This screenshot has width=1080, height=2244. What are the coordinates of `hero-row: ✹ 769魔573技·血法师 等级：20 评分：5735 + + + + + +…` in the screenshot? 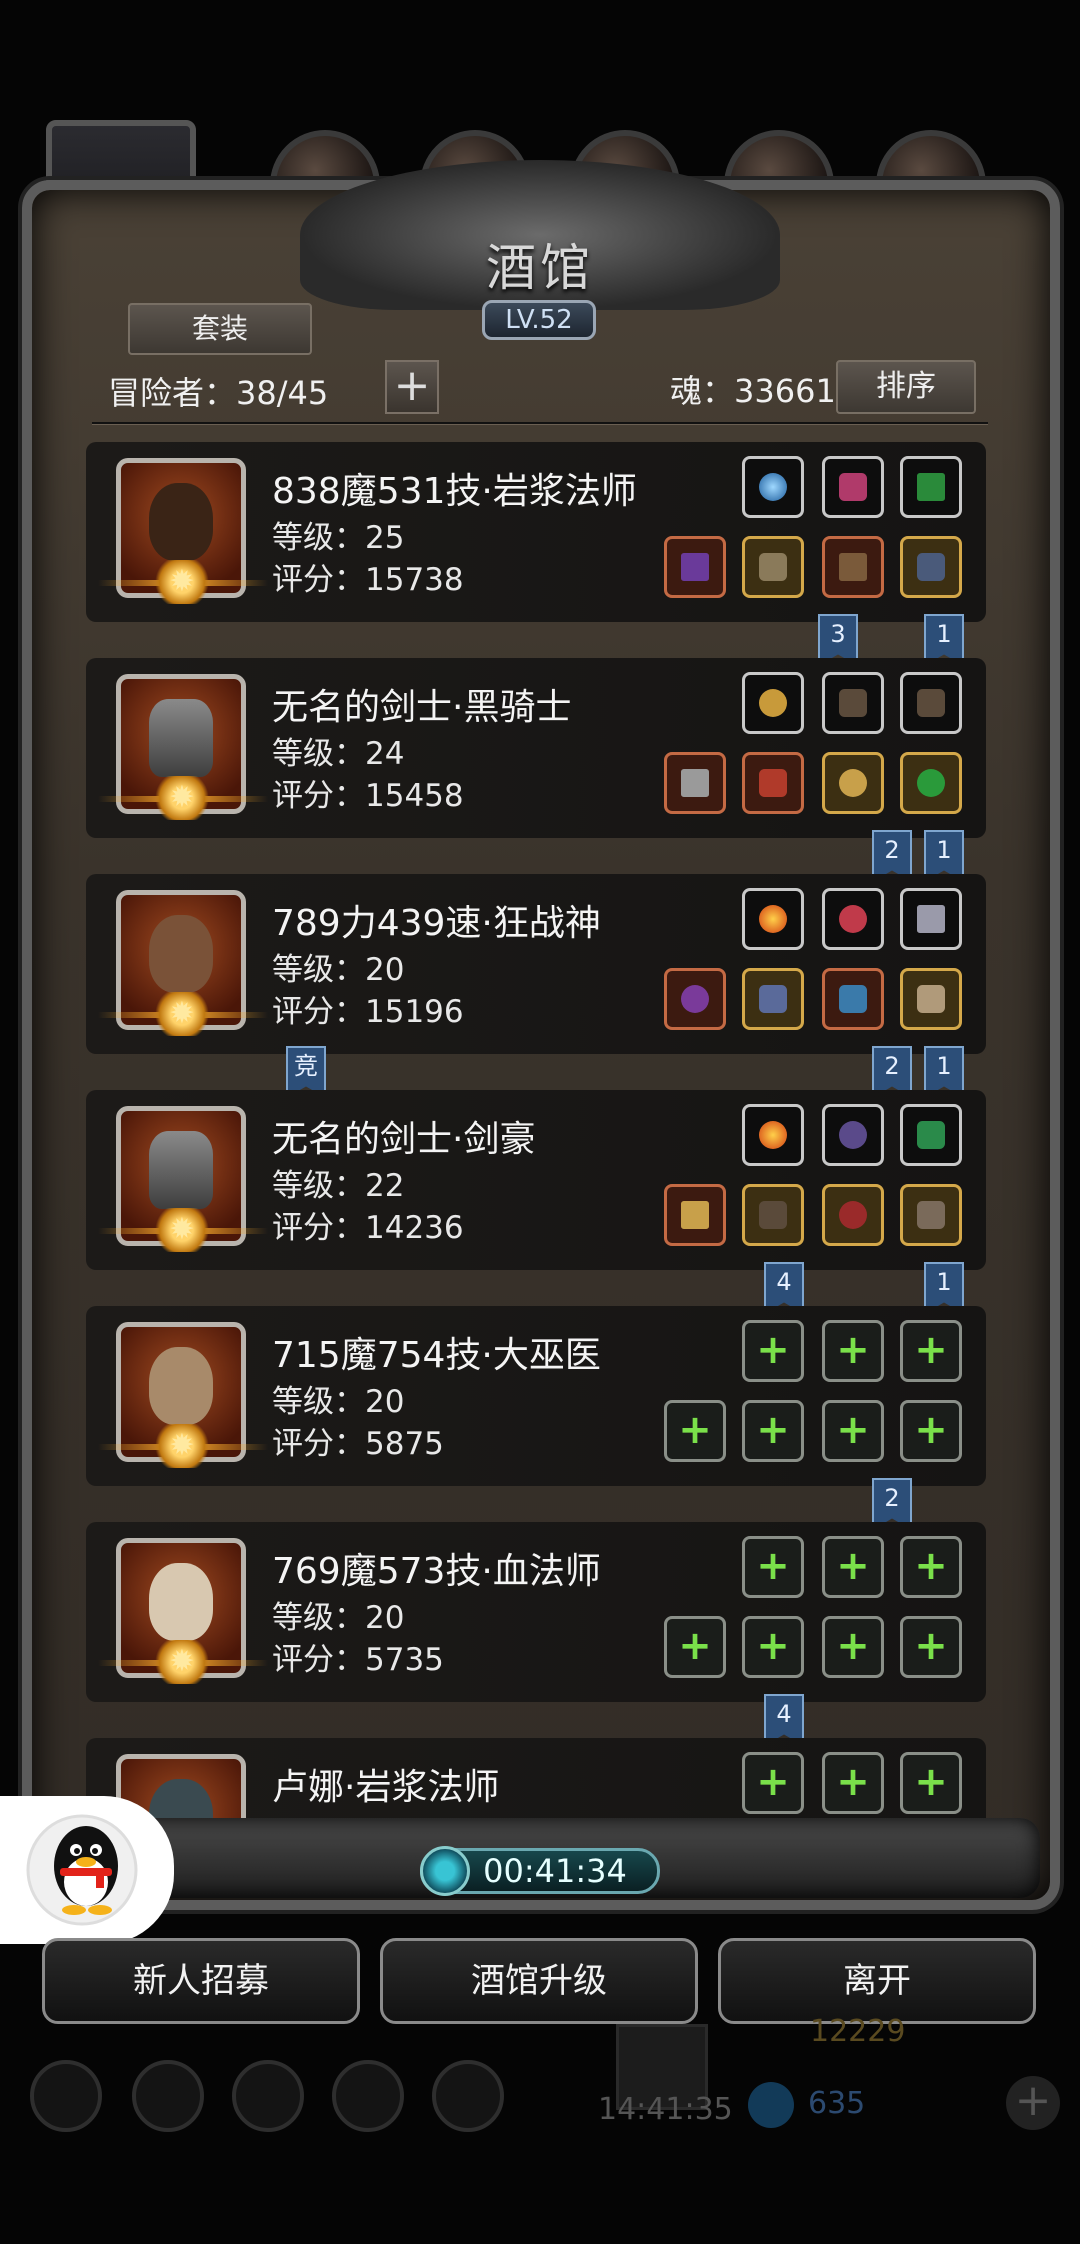 It's located at (536, 1612).